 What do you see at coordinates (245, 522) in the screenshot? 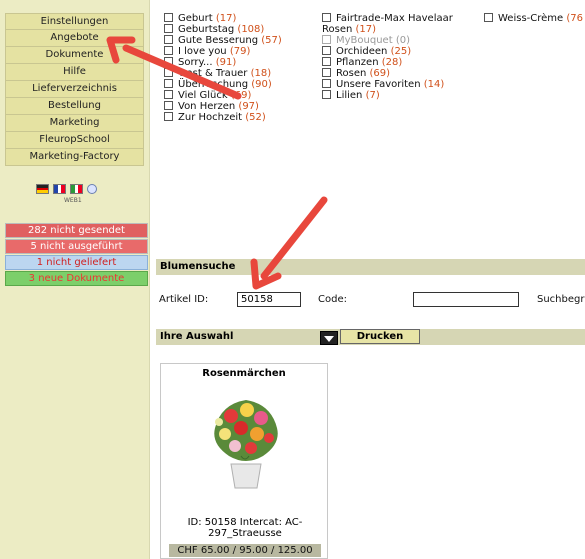
I see `product-id-line: ID: 50158 Intercat: AC-` at bounding box center [245, 522].